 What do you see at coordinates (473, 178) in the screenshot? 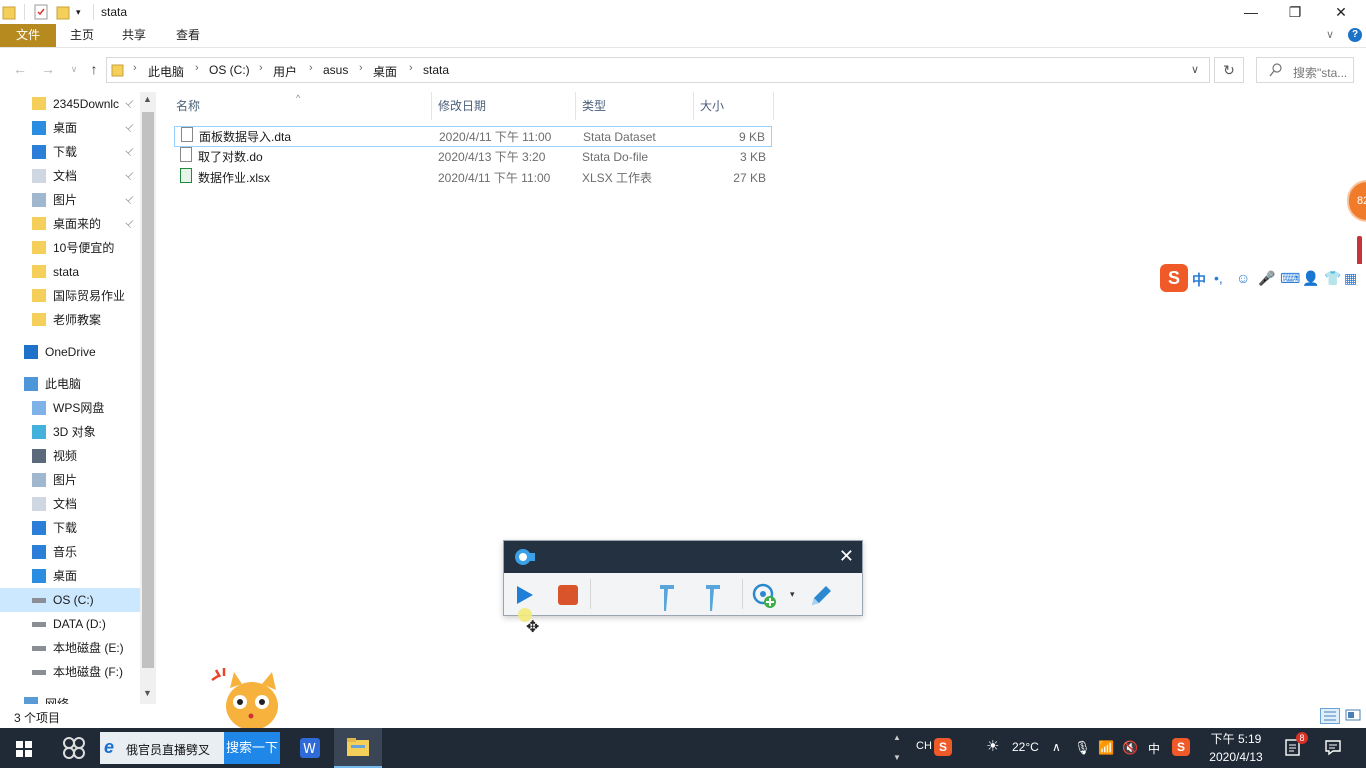
I see `file-row: 数据作业.xlsx 2020/4/11 下午 11:00 XLSX 工作表 27 KB` at bounding box center [473, 178].